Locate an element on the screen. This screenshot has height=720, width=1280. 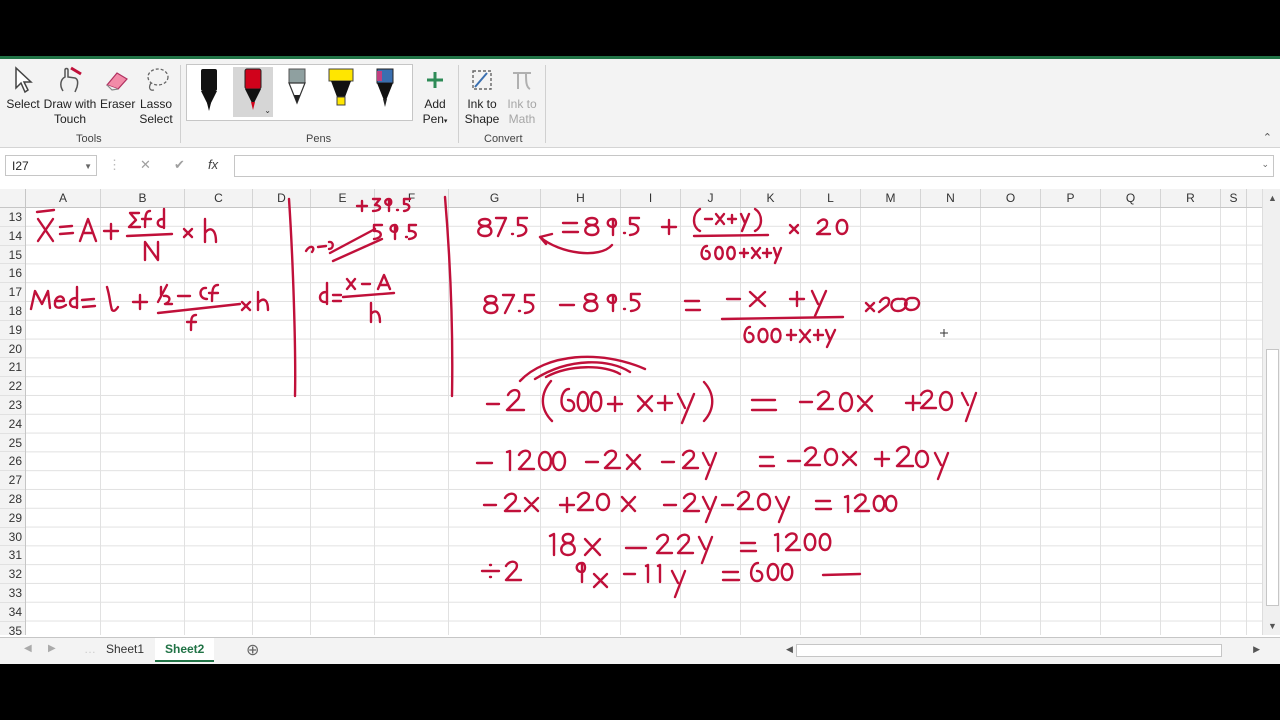
draw-with-touch-button: Draw with Touch is located at coordinates (70, 95).